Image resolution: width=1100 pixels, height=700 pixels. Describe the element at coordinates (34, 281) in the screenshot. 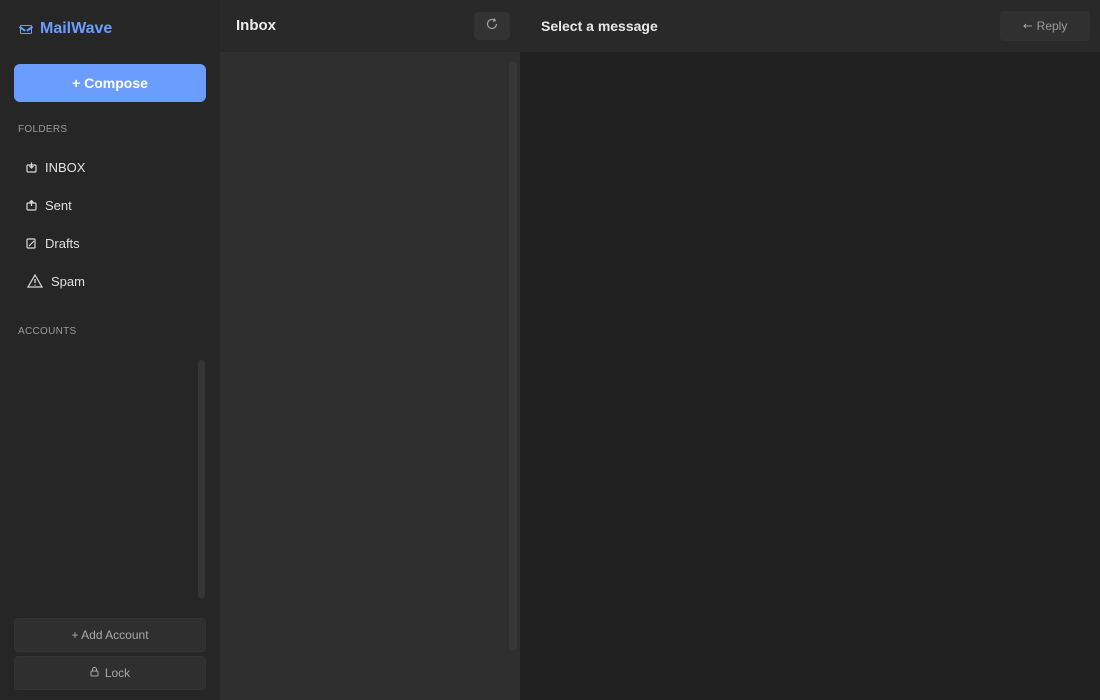

I see `warning-icon` at that location.